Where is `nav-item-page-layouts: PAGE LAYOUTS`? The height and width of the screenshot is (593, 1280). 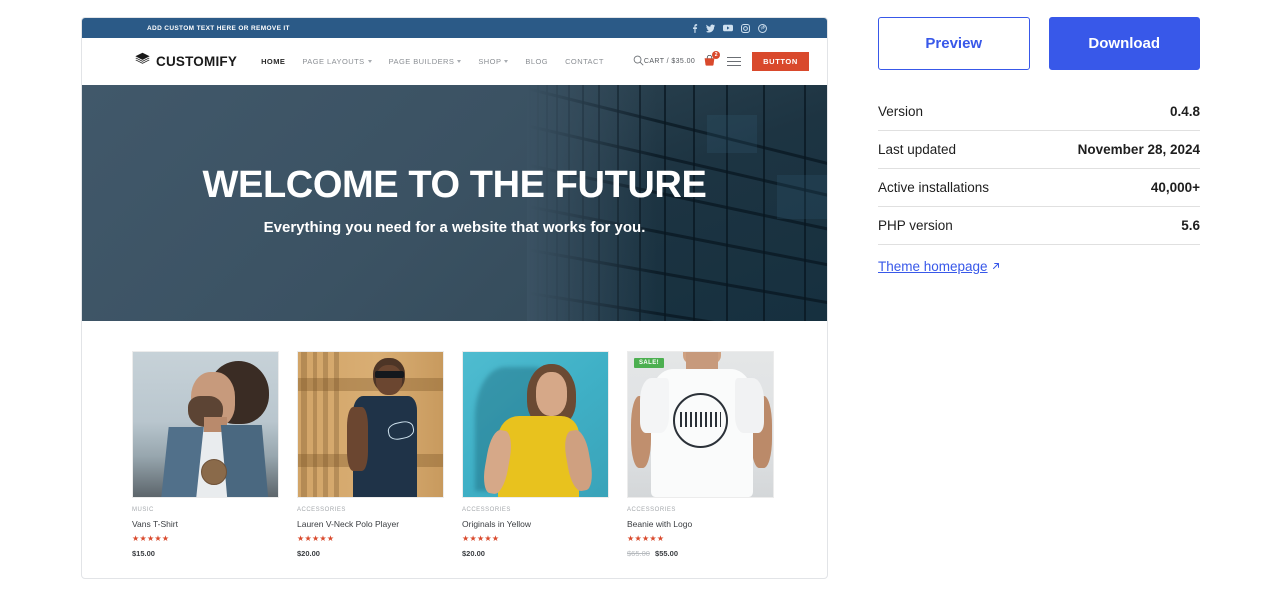 nav-item-page-layouts: PAGE LAYOUTS is located at coordinates (337, 61).